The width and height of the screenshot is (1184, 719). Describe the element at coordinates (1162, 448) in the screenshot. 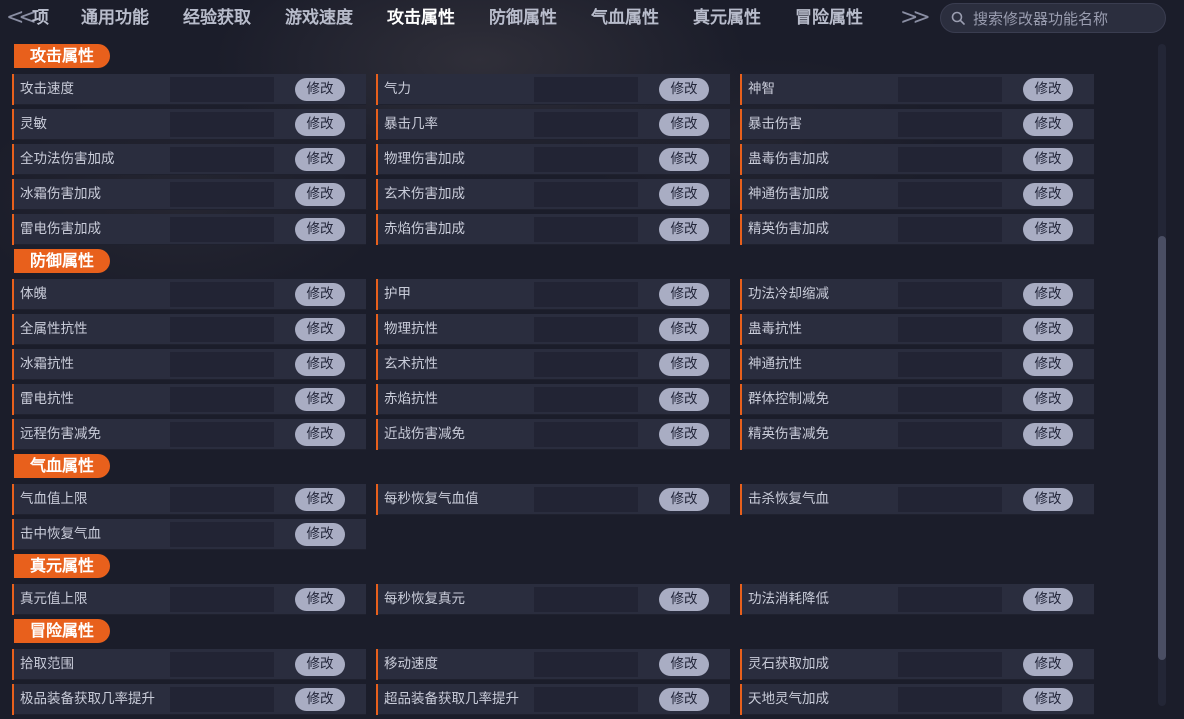

I see `scrollbar-thumb` at that location.